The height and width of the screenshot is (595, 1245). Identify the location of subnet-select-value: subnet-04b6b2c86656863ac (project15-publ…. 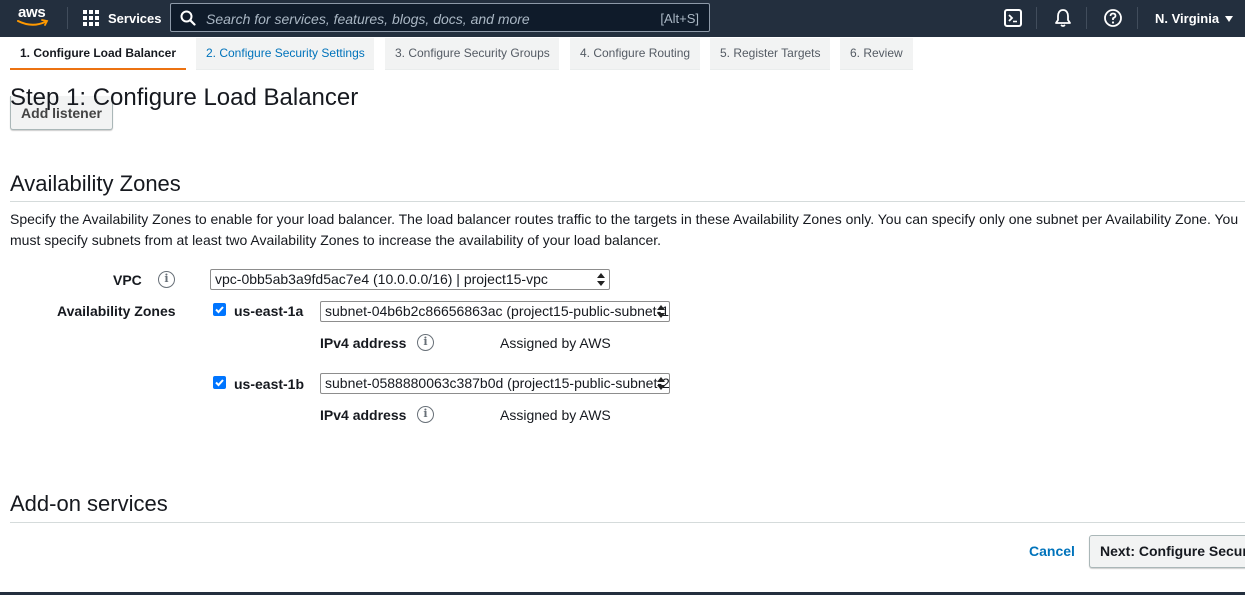
(497, 311).